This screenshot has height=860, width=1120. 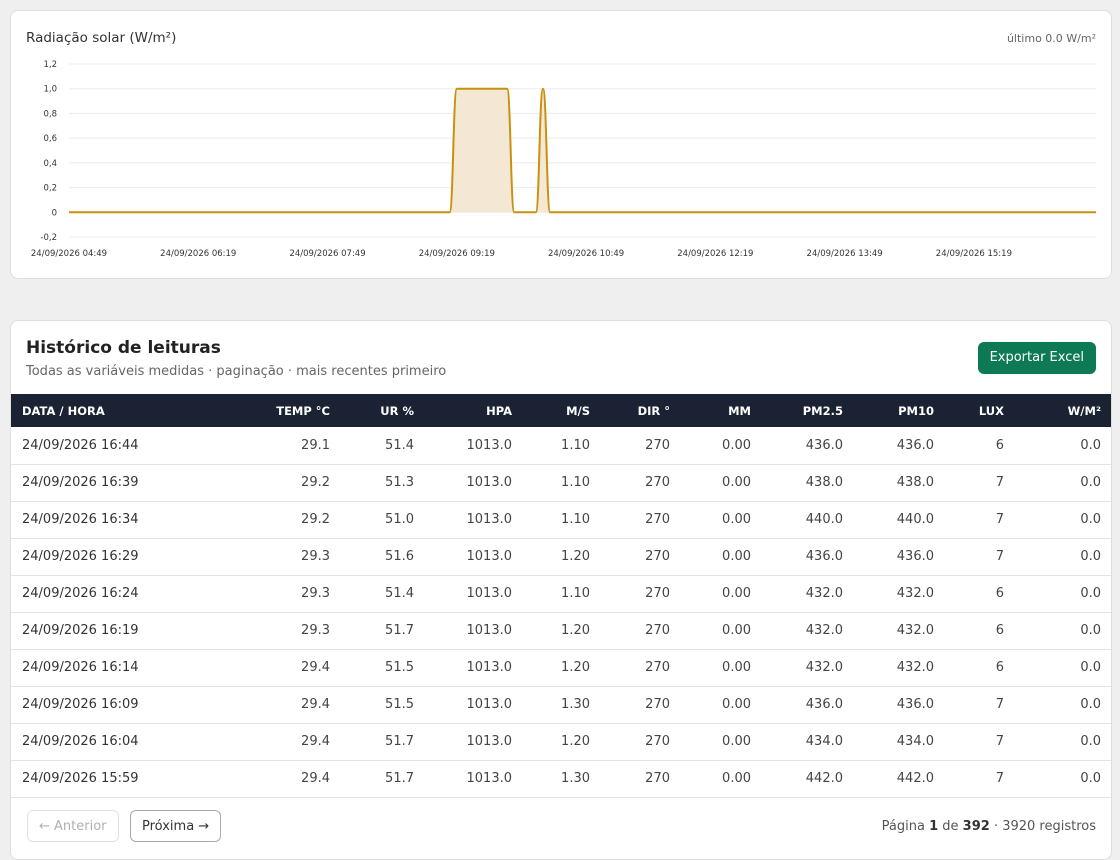 I want to click on y-tick-label: 0,8, so click(x=50, y=114).